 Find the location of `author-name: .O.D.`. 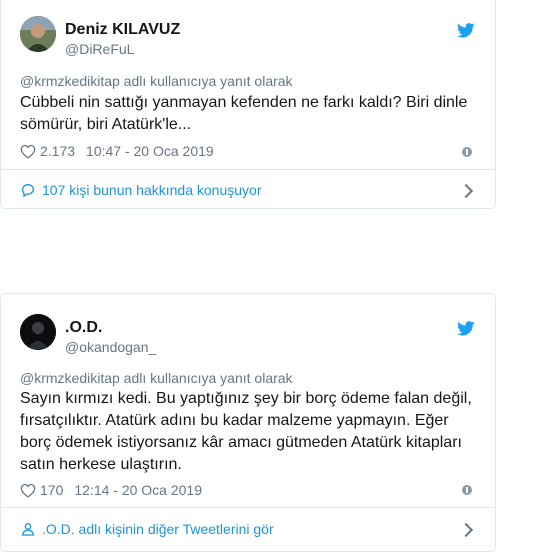

author-name: .O.D. is located at coordinates (83, 328).